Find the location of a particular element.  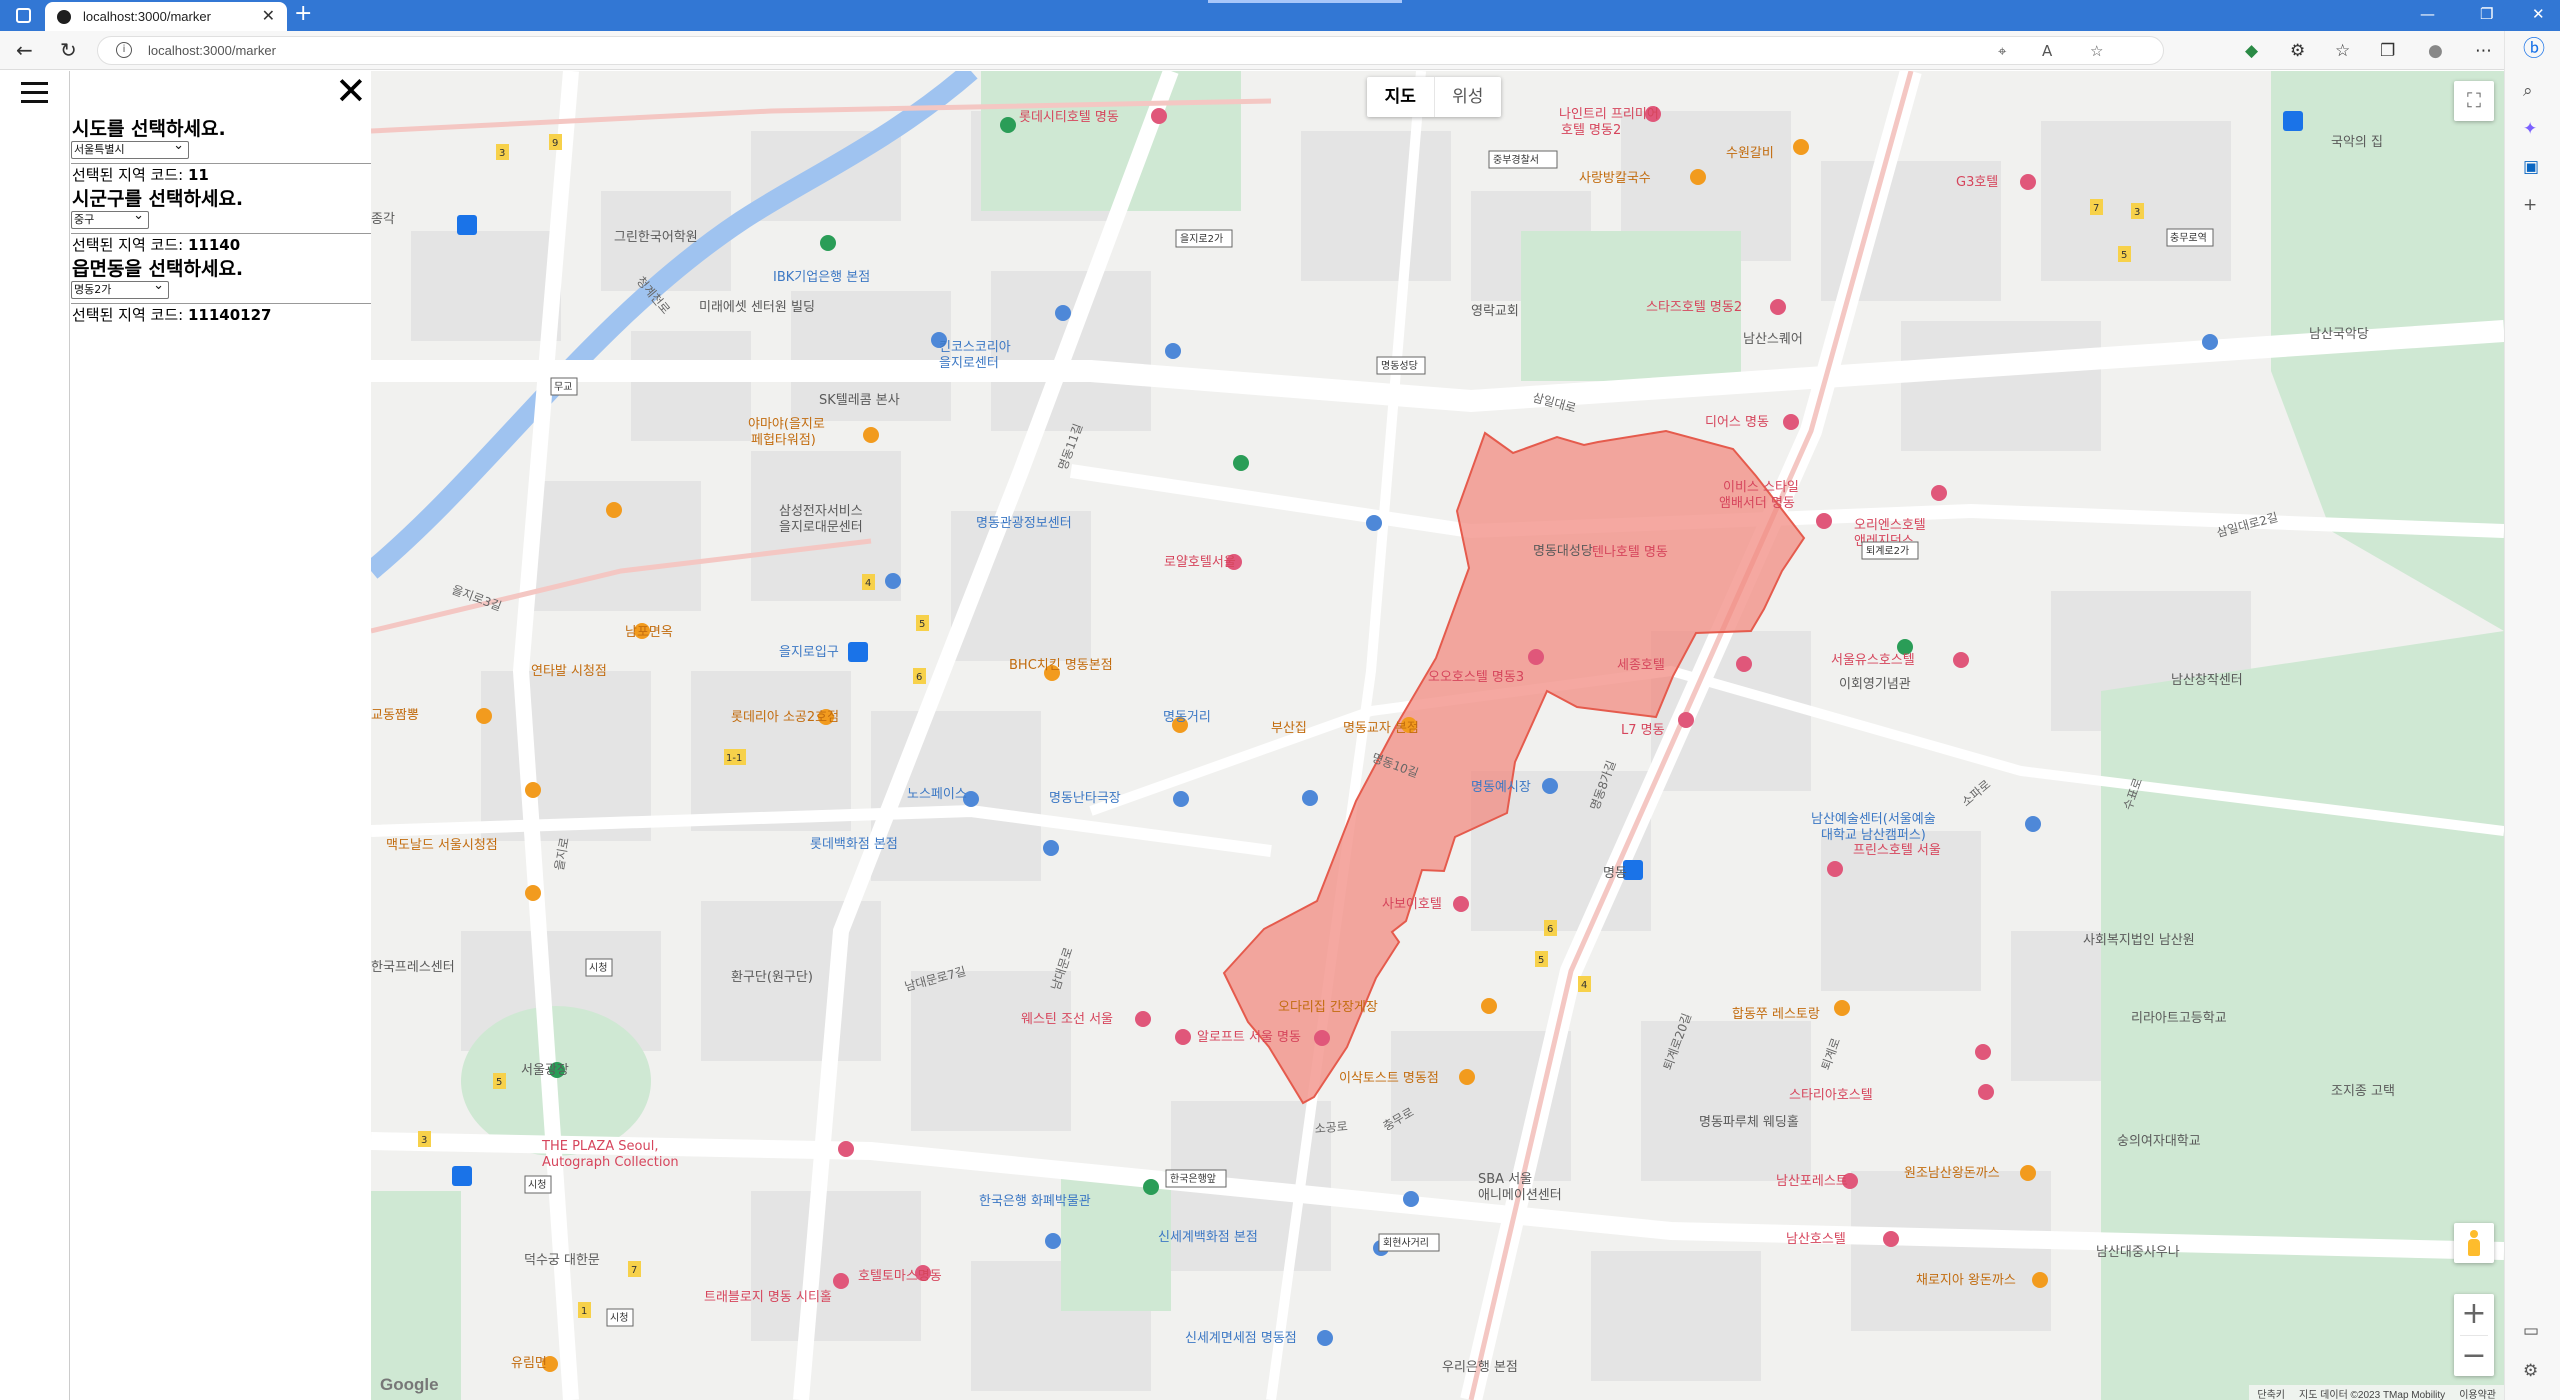

svg-text: 환구단(원구단) is located at coordinates (772, 977).